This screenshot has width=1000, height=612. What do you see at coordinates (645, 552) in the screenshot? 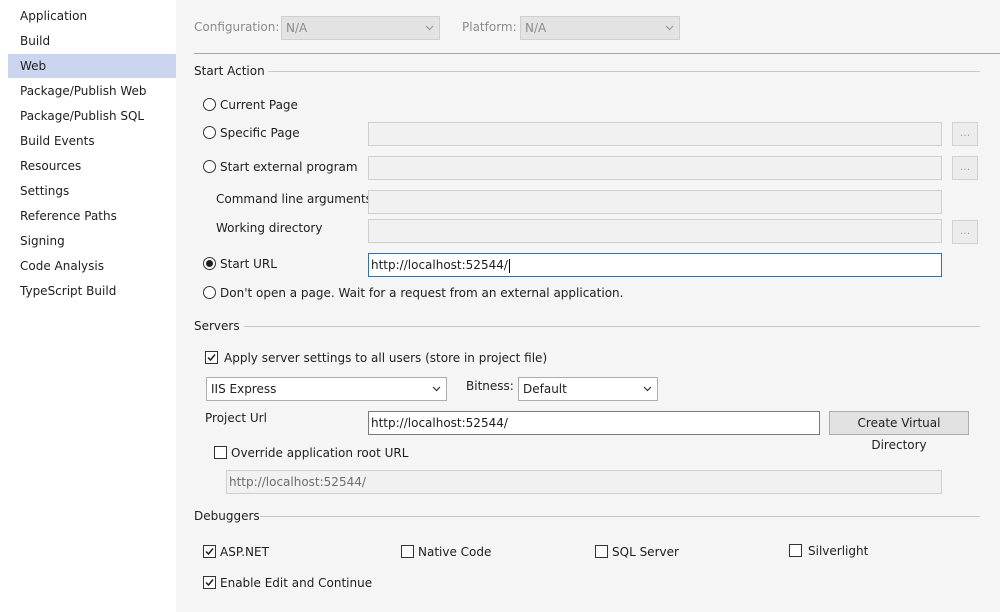
I see `sql-server-debugger-label: SQL Server` at bounding box center [645, 552].